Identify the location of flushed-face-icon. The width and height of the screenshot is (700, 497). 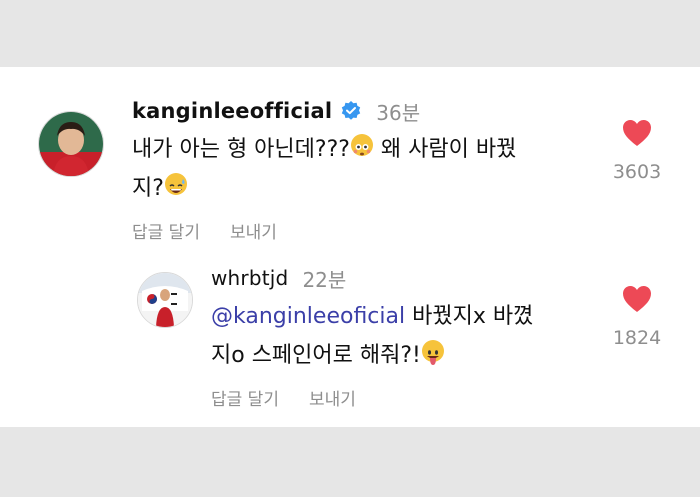
(361, 145).